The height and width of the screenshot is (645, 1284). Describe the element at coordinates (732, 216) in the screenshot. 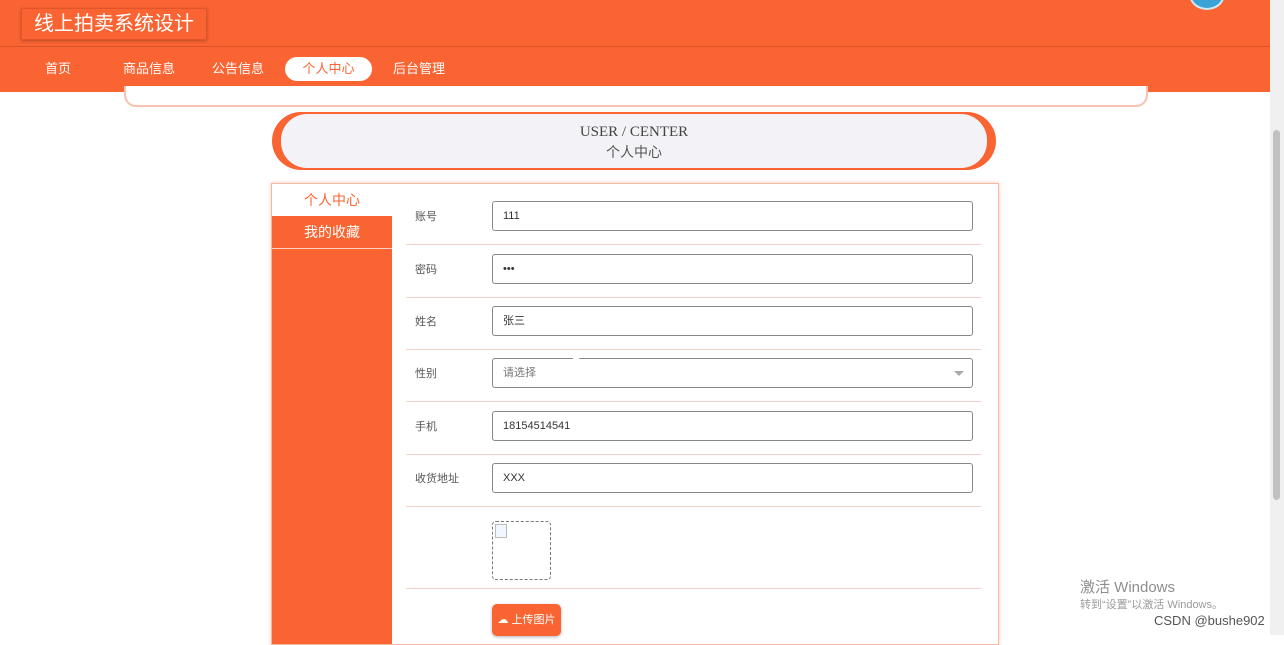

I see `account-input: 111` at that location.